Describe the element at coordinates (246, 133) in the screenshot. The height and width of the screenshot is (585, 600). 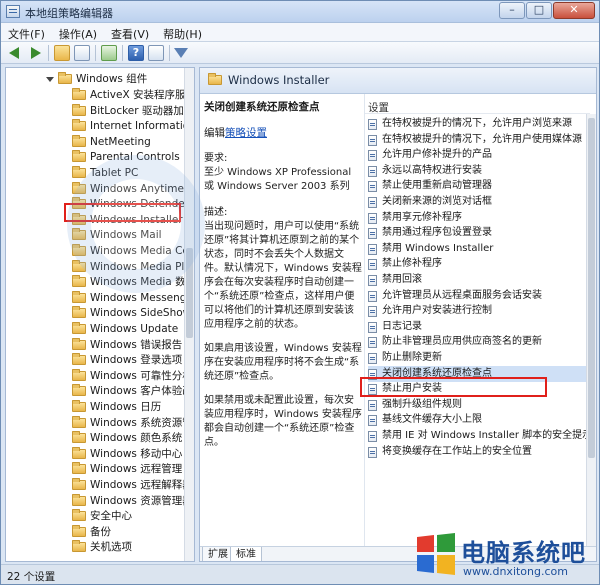
I see `edit-policy-link: 策略设置` at that location.